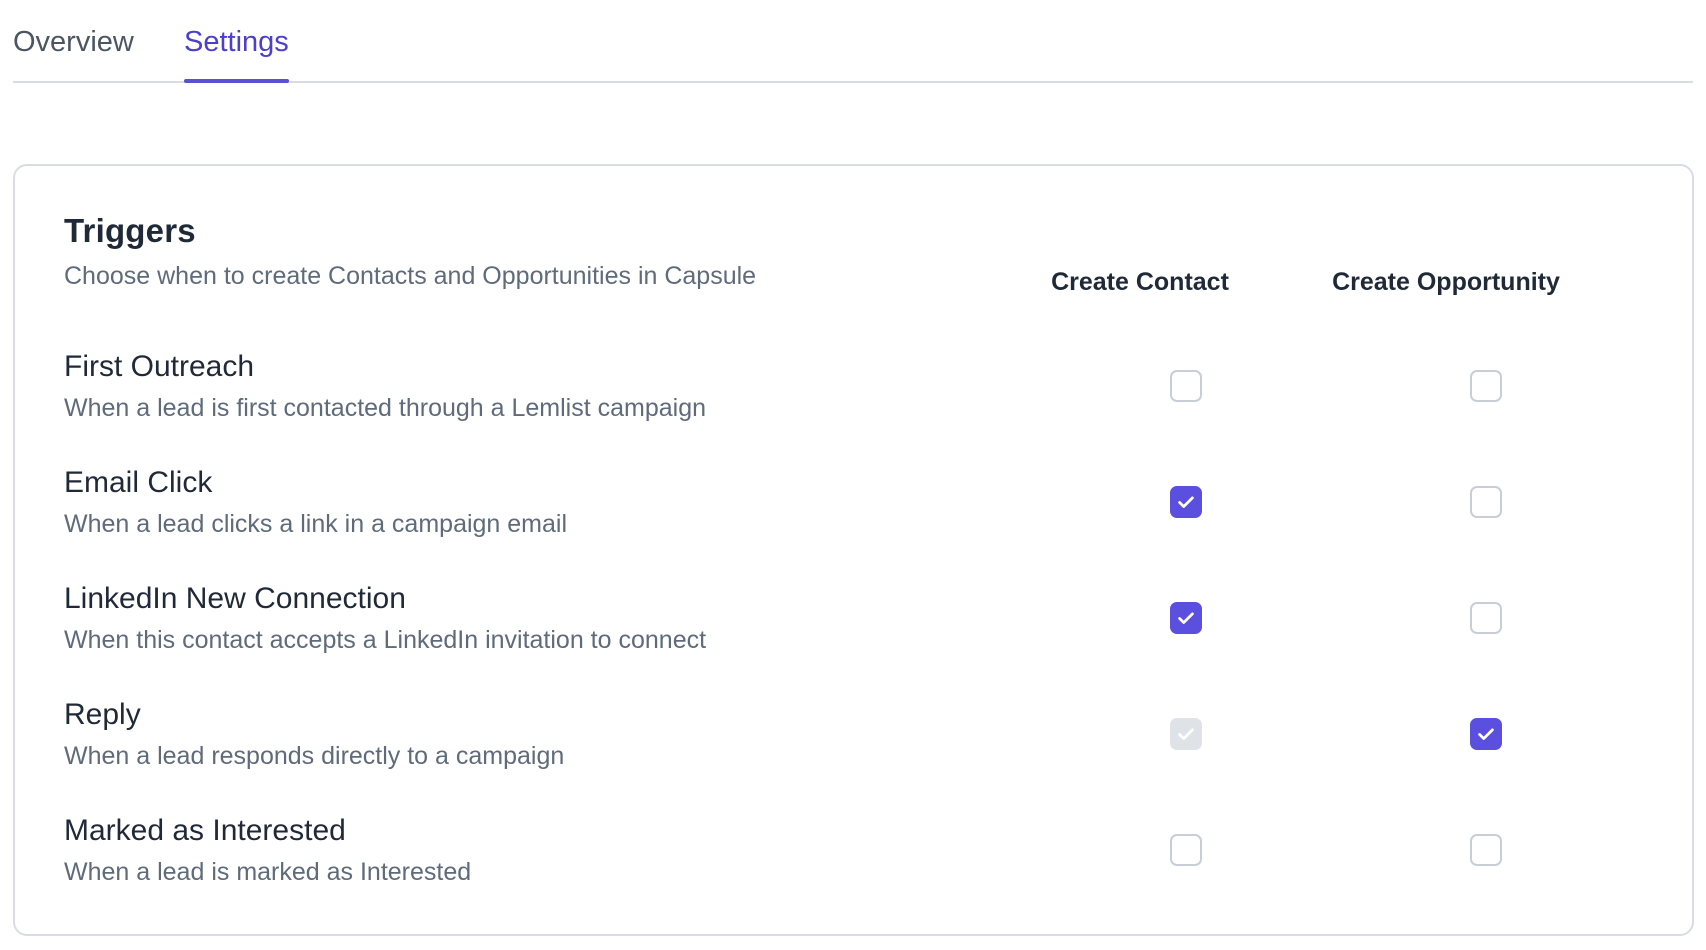 The image size is (1706, 950). Describe the element at coordinates (1446, 282) in the screenshot. I see `column-header-create-opportunity: Create Opportunity` at that location.